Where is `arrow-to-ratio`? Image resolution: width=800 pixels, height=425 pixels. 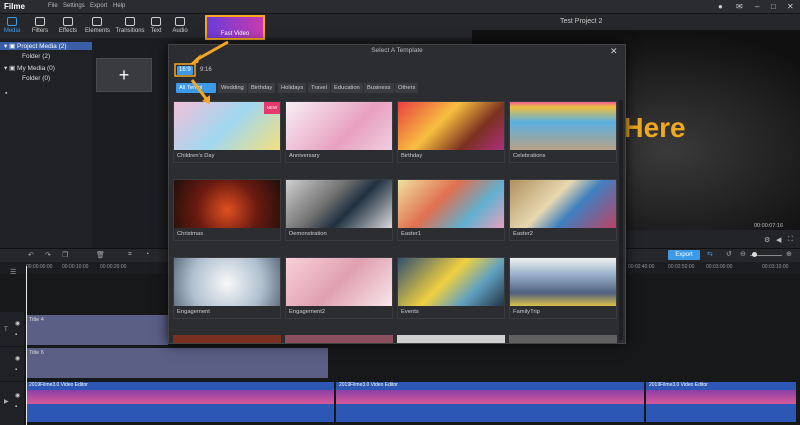 arrow-to-ratio is located at coordinates (212, 51).